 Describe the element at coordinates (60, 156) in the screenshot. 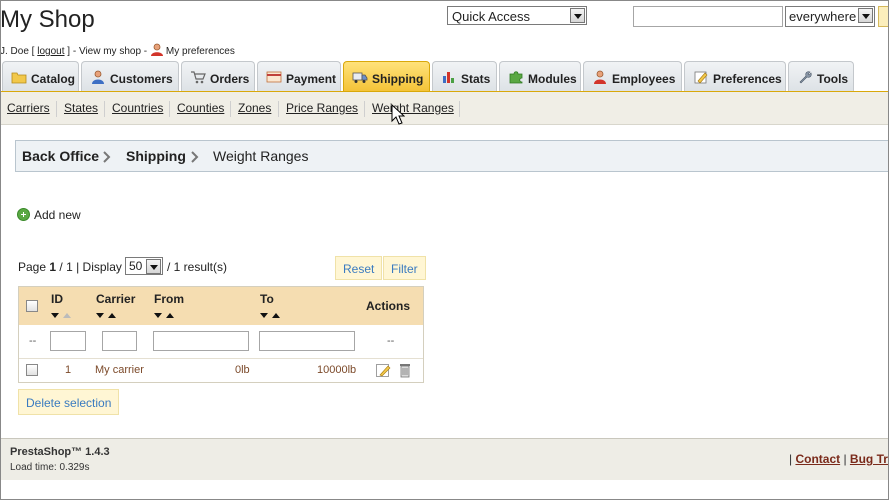

I see `breadcrumb-back-office: Back Office` at that location.